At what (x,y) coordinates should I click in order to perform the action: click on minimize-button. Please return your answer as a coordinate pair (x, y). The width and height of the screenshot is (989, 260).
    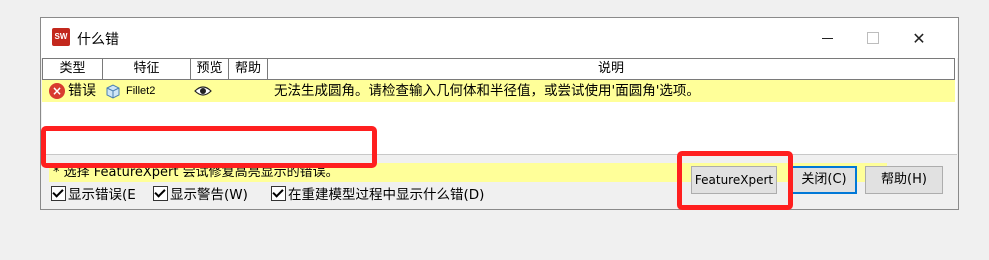
    Looking at the image, I should click on (827, 38).